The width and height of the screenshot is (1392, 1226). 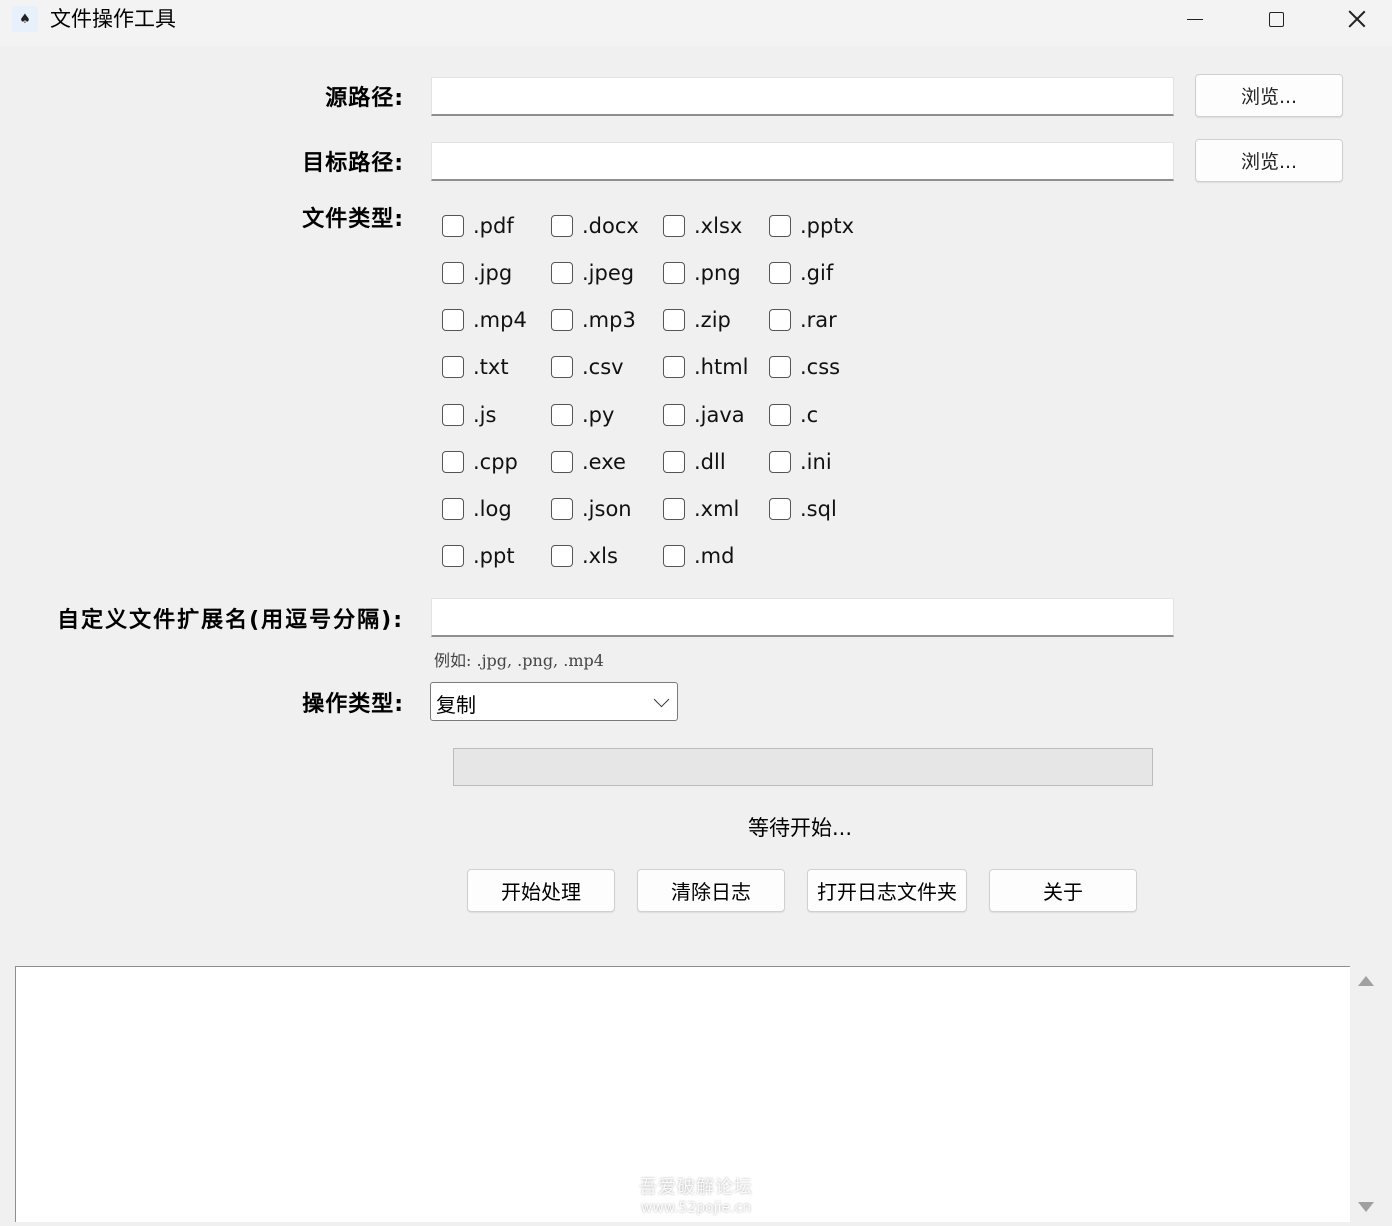 What do you see at coordinates (887, 890) in the screenshot?
I see `open-log-folder-button: 打开日志文件夹` at bounding box center [887, 890].